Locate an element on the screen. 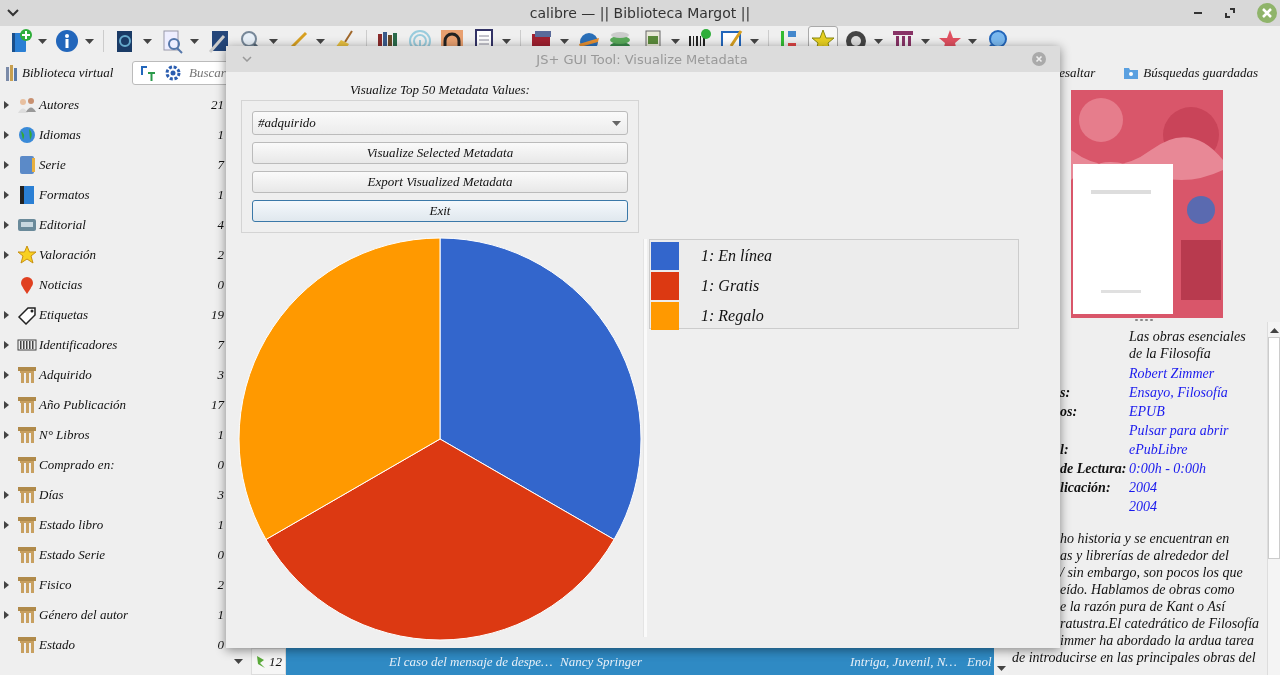 The height and width of the screenshot is (675, 1280). category-name: Estado Serie is located at coordinates (116, 555).